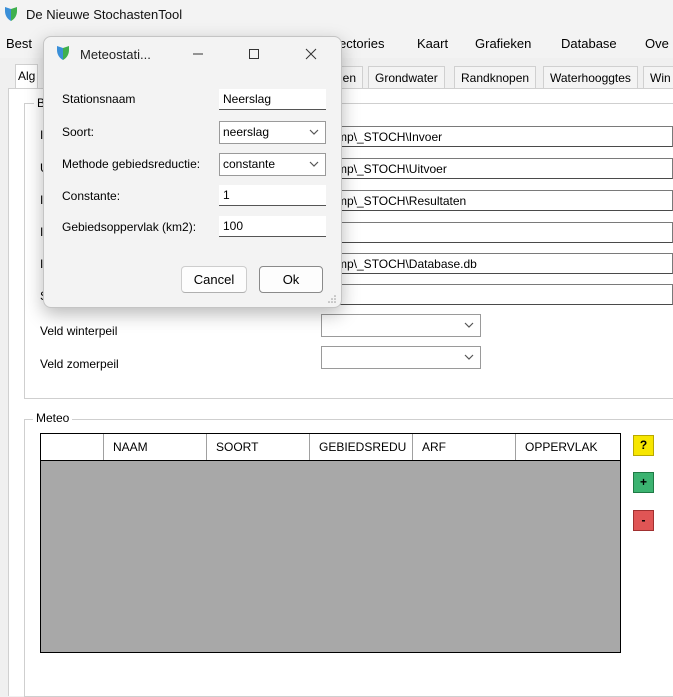 This screenshot has width=673, height=697. I want to click on grid-col-naam: NAAM, so click(155, 447).